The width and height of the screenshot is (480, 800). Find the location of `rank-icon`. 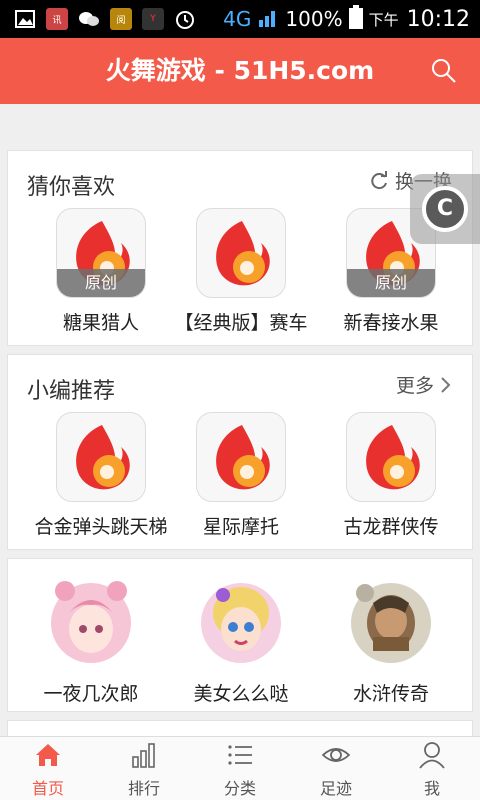

rank-icon is located at coordinates (143, 755).